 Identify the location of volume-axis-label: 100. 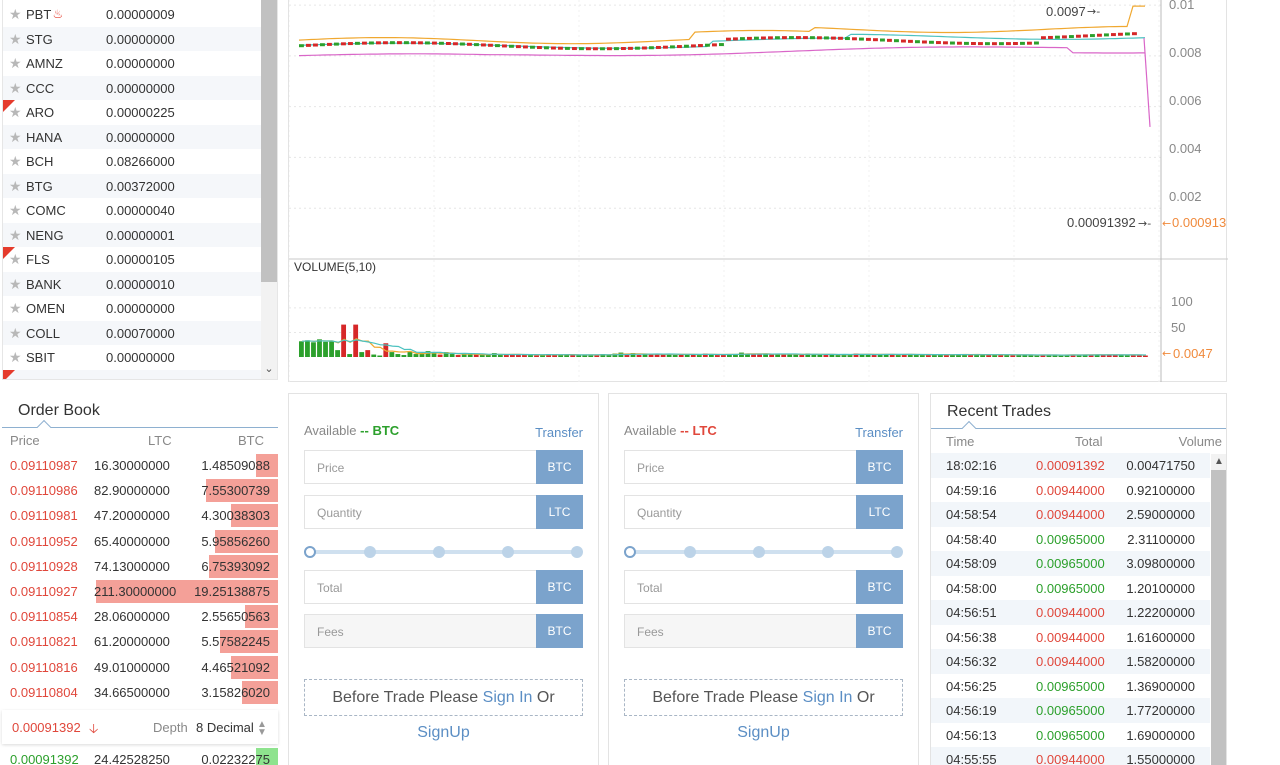
(1182, 301).